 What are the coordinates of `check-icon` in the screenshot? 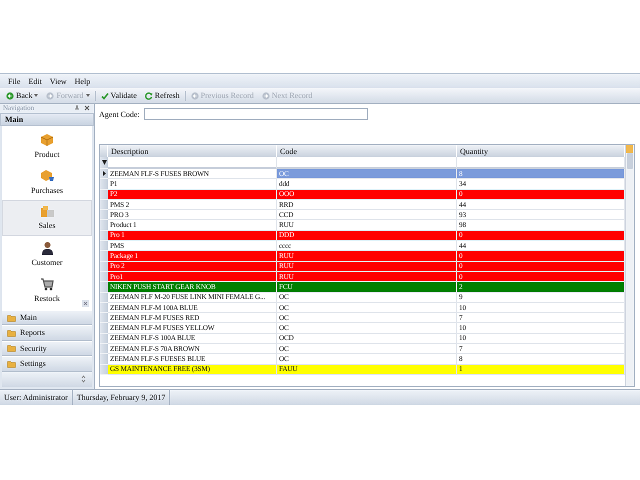 It's located at (104, 96).